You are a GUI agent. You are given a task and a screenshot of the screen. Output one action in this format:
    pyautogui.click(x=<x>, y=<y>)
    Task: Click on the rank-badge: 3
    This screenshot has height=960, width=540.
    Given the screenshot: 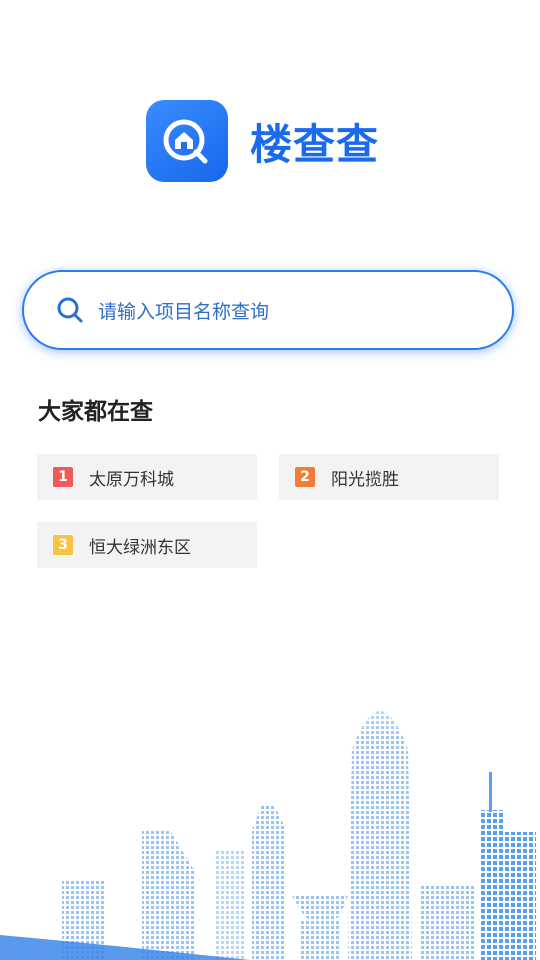 What is the action you would take?
    pyautogui.click(x=63, y=545)
    